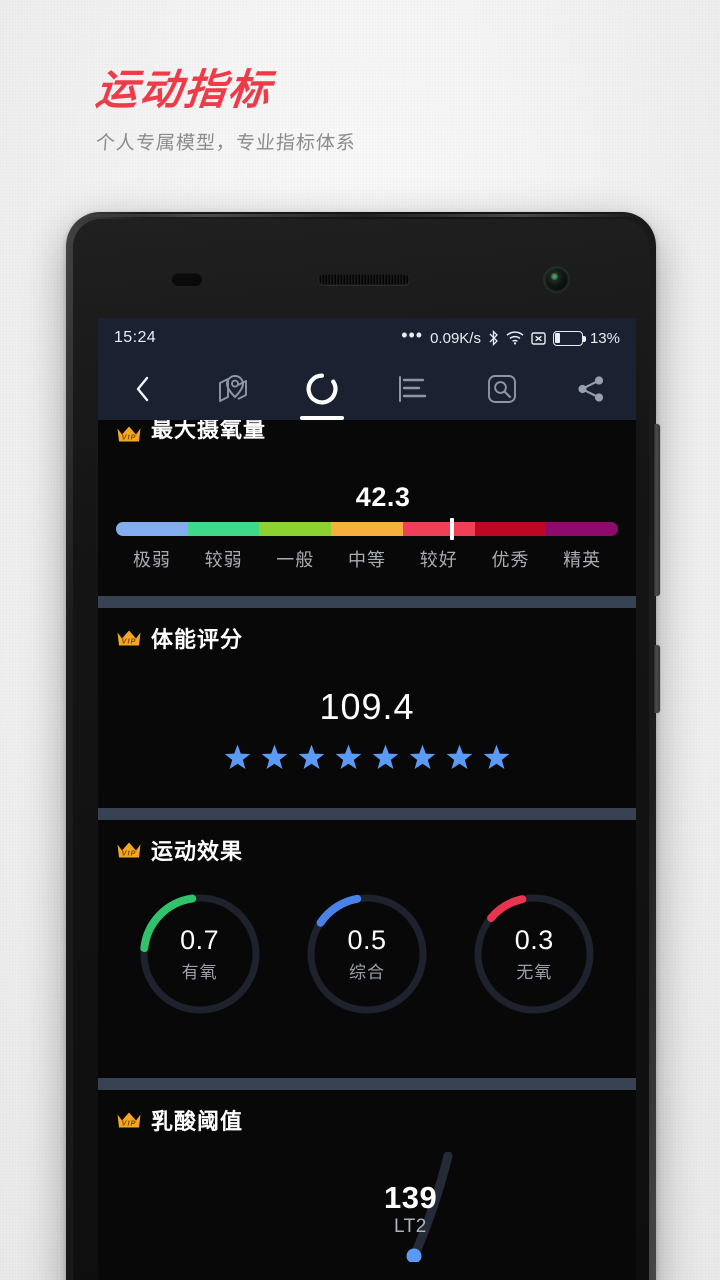  Describe the element at coordinates (223, 560) in the screenshot. I see `vo2max-segment-label: 较弱` at that location.